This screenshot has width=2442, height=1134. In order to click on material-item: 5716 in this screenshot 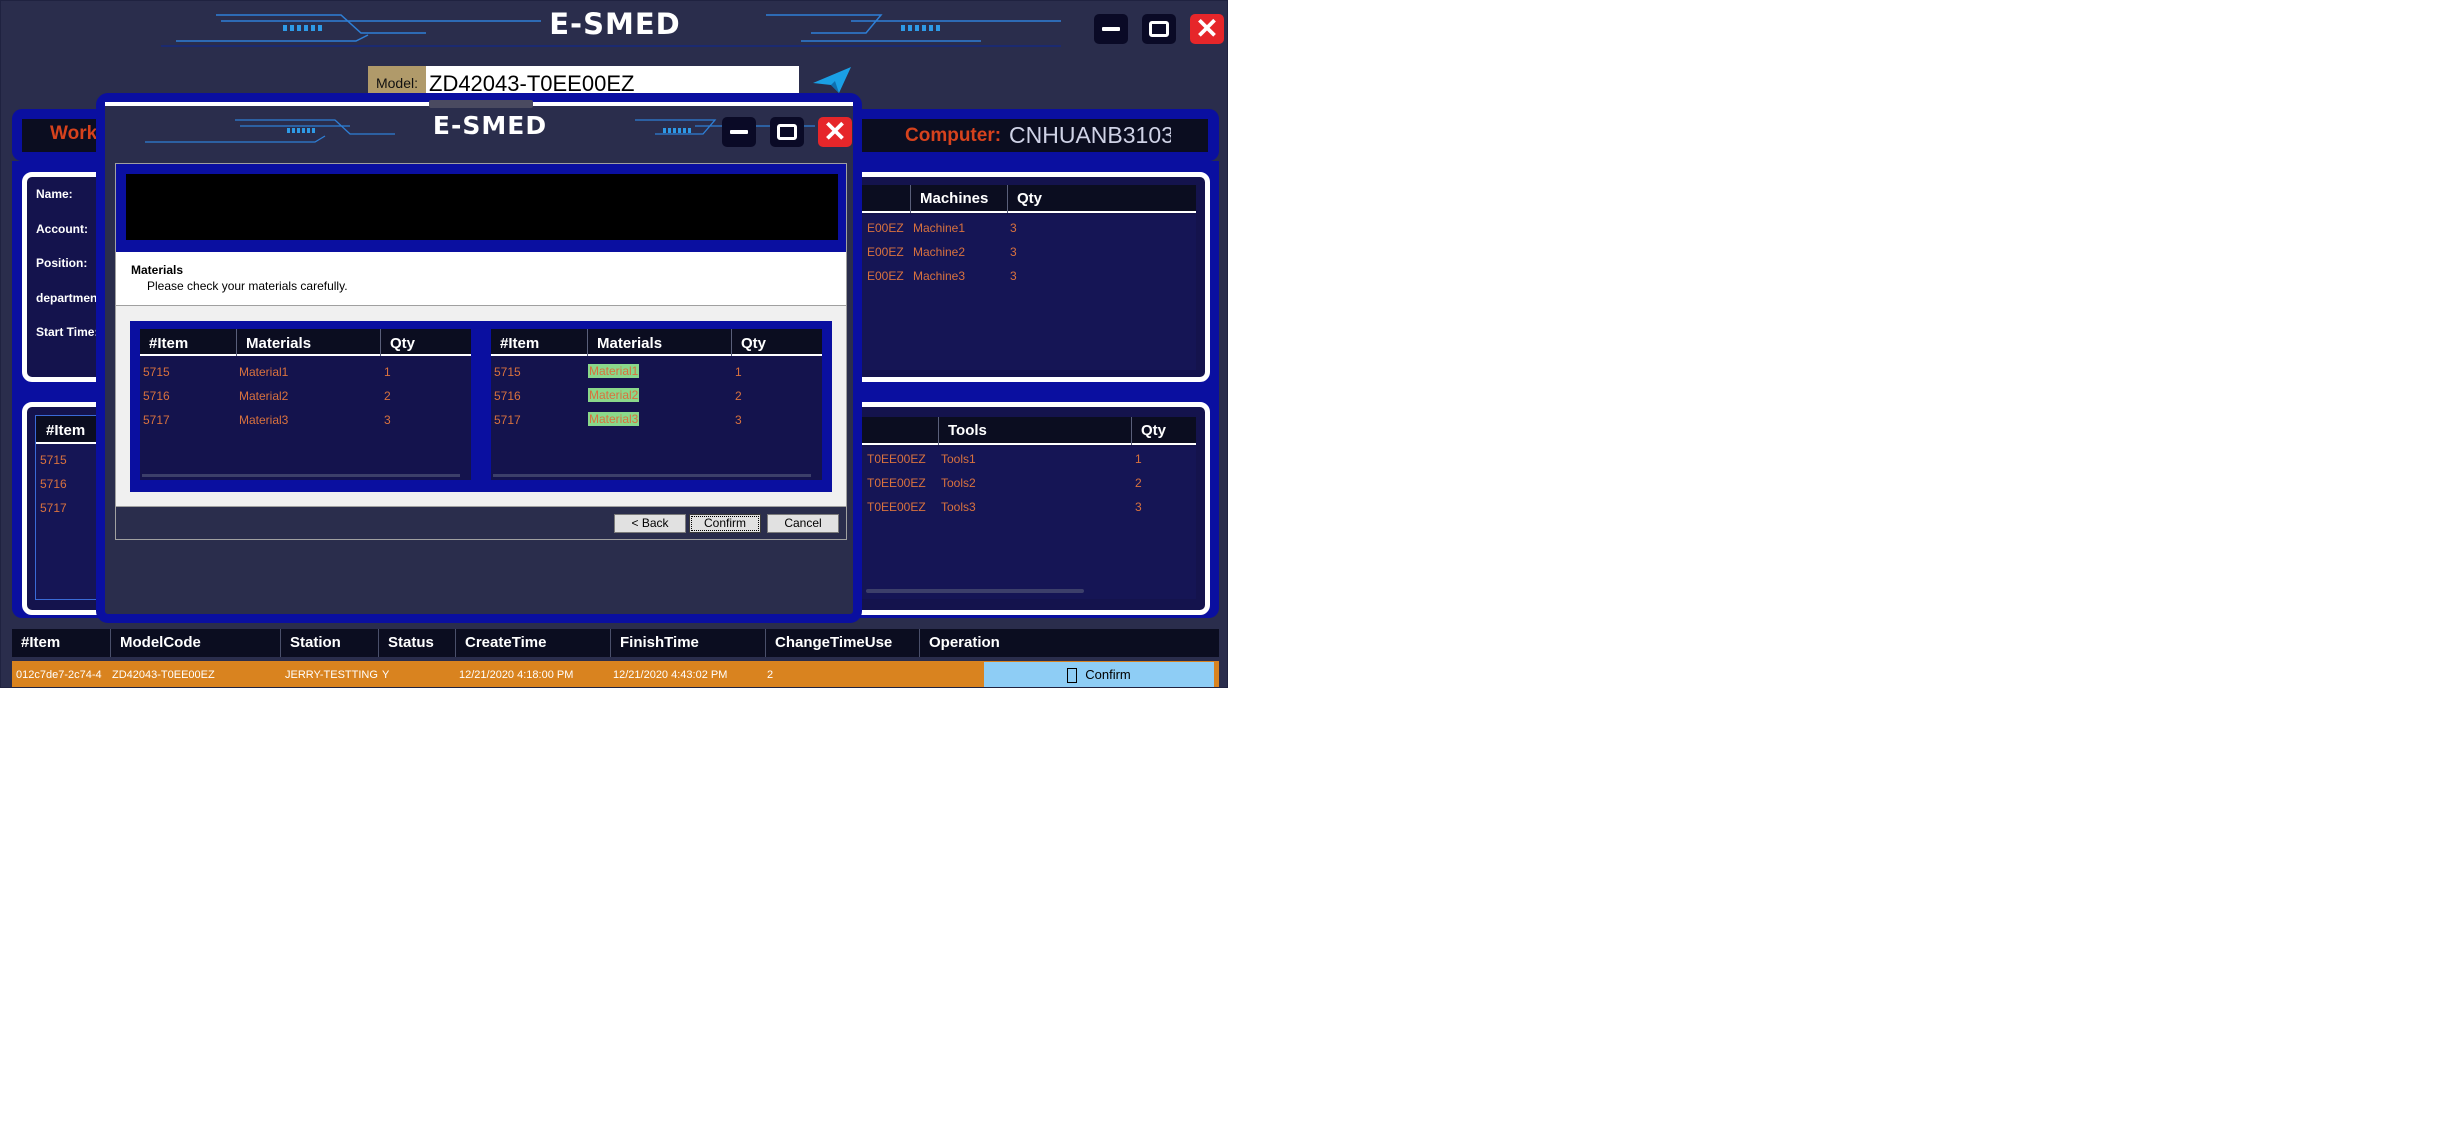, I will do `click(507, 396)`.